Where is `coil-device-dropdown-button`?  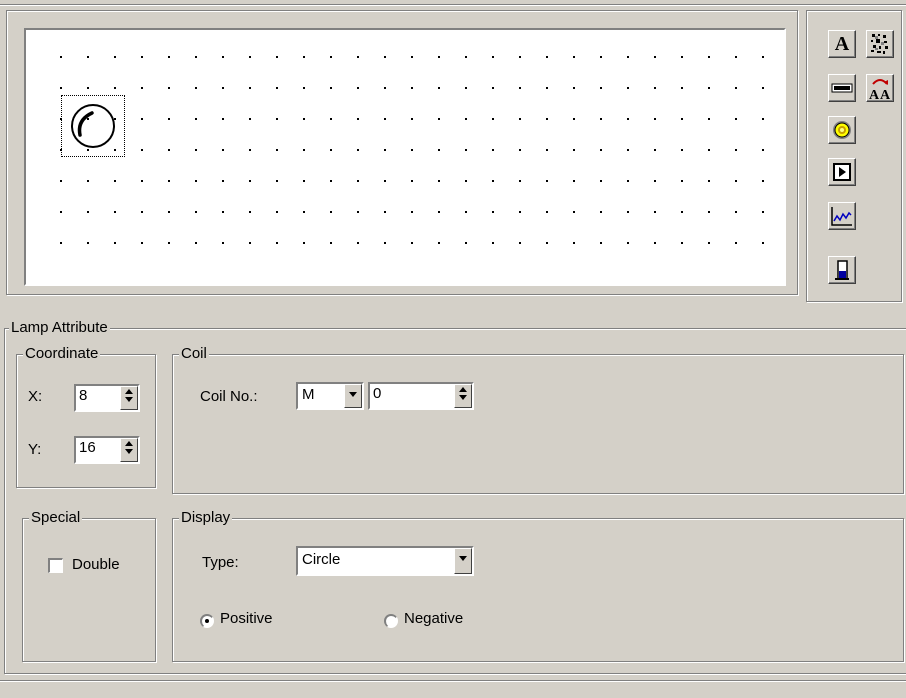 coil-device-dropdown-button is located at coordinates (353, 396).